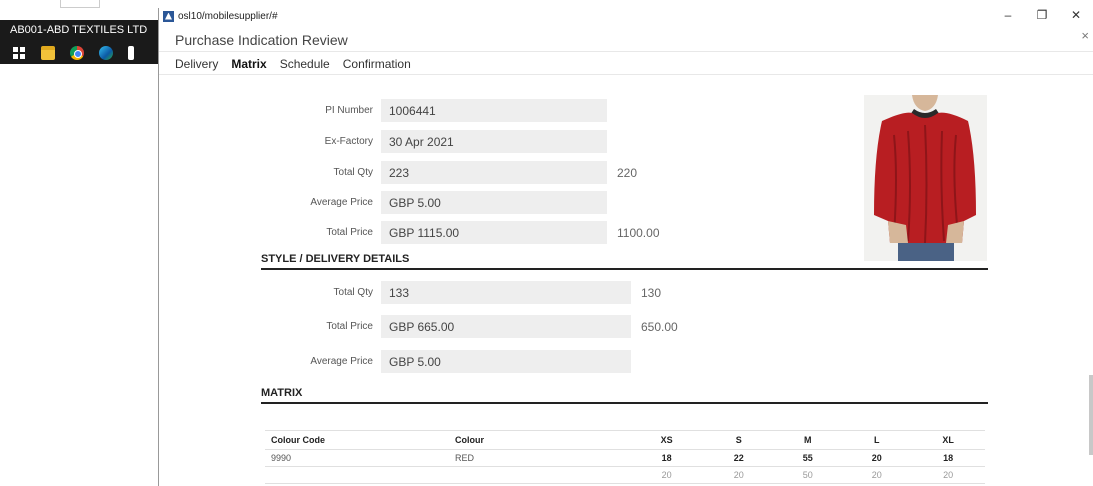  Describe the element at coordinates (651, 292) in the screenshot. I see `style-total-qty-requested: 130` at that location.